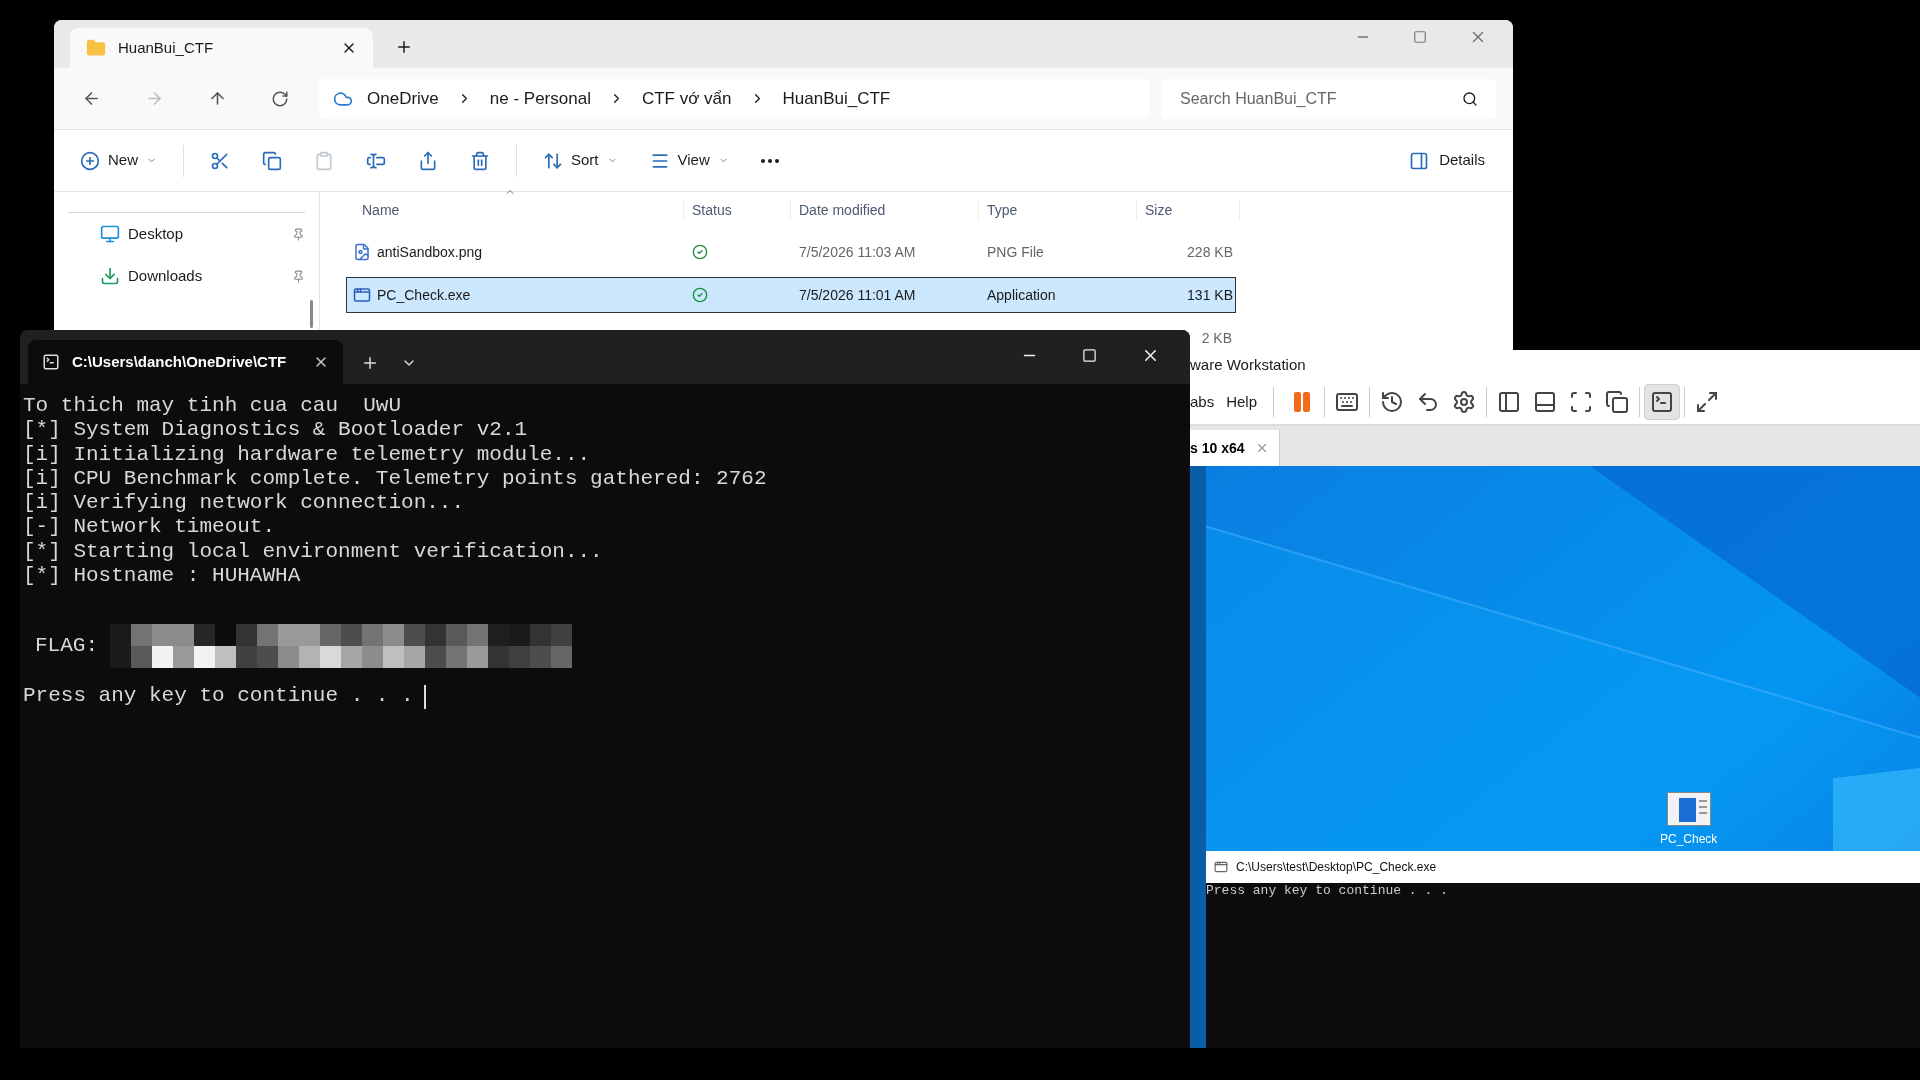 The width and height of the screenshot is (1920, 1080). Describe the element at coordinates (1347, 402) in the screenshot. I see `keyboard-icon` at that location.